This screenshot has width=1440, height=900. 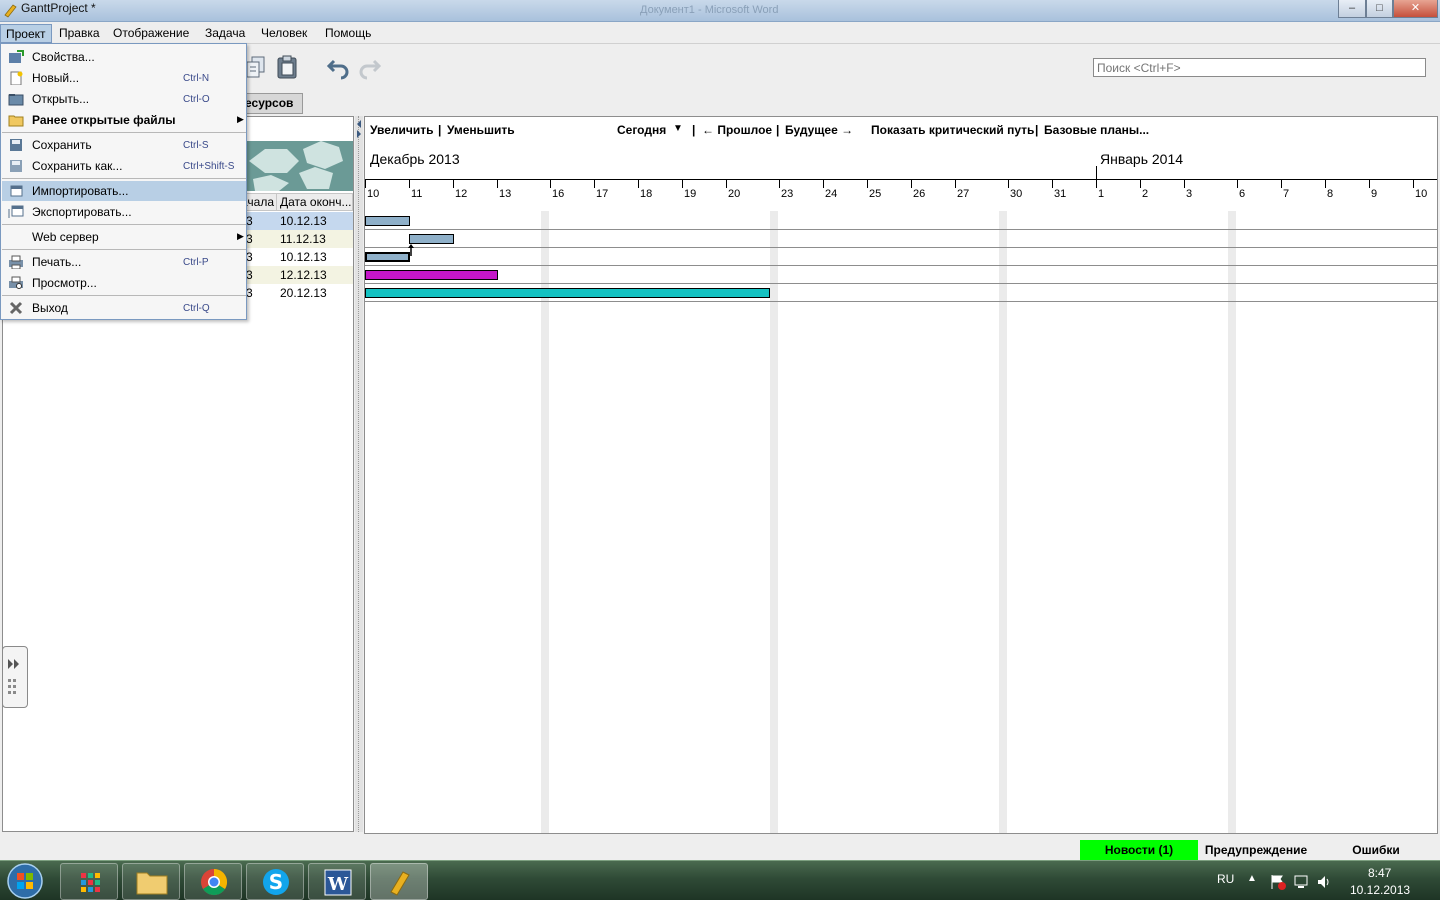 What do you see at coordinates (831, 194) in the screenshot?
I see `day-label: 24` at bounding box center [831, 194].